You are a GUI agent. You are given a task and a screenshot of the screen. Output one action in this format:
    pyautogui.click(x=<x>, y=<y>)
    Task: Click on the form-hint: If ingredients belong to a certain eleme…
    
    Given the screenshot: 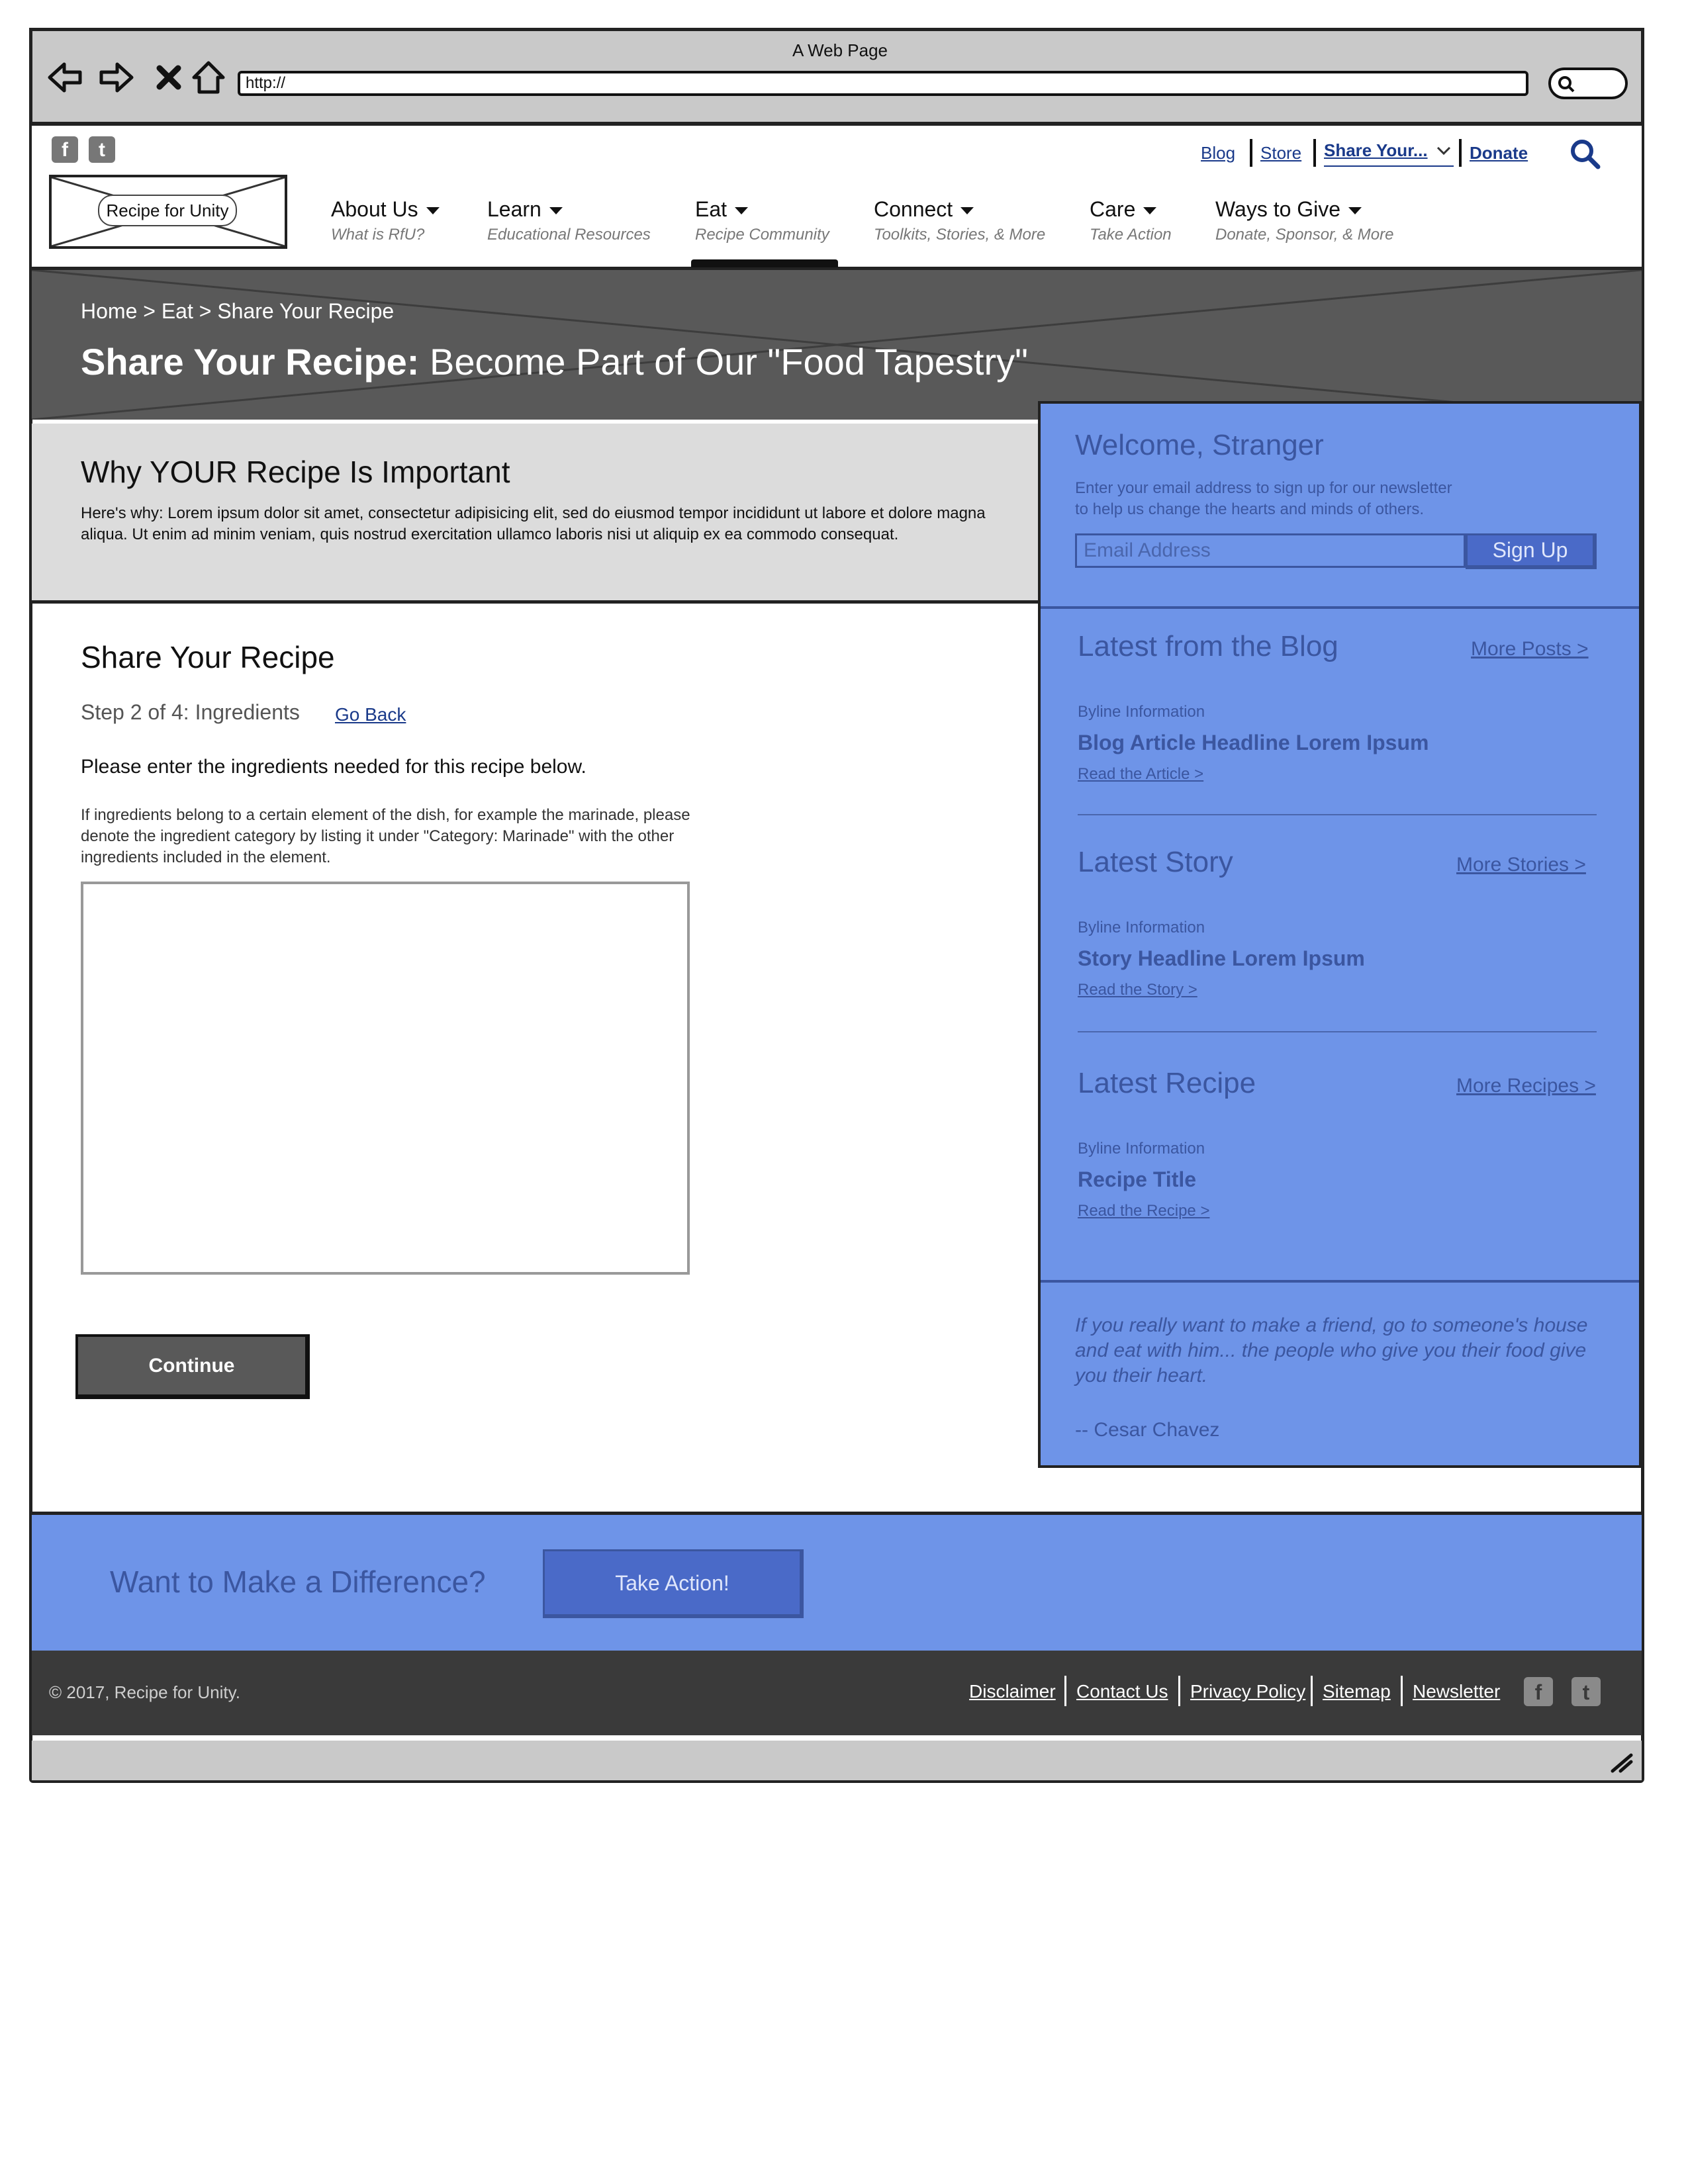 What is the action you would take?
    pyautogui.click(x=385, y=836)
    